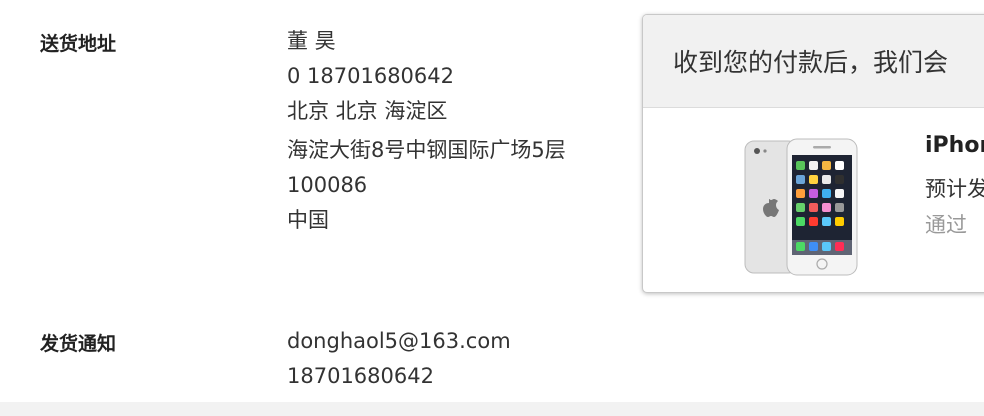  What do you see at coordinates (813, 61) in the screenshot?
I see `order-card-header: 收到您的付款后，我们会` at bounding box center [813, 61].